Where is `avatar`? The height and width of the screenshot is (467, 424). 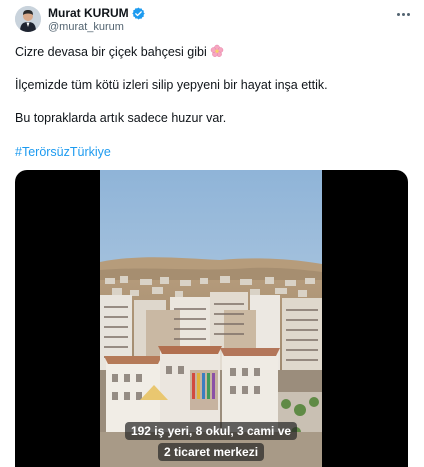
avatar is located at coordinates (28, 19).